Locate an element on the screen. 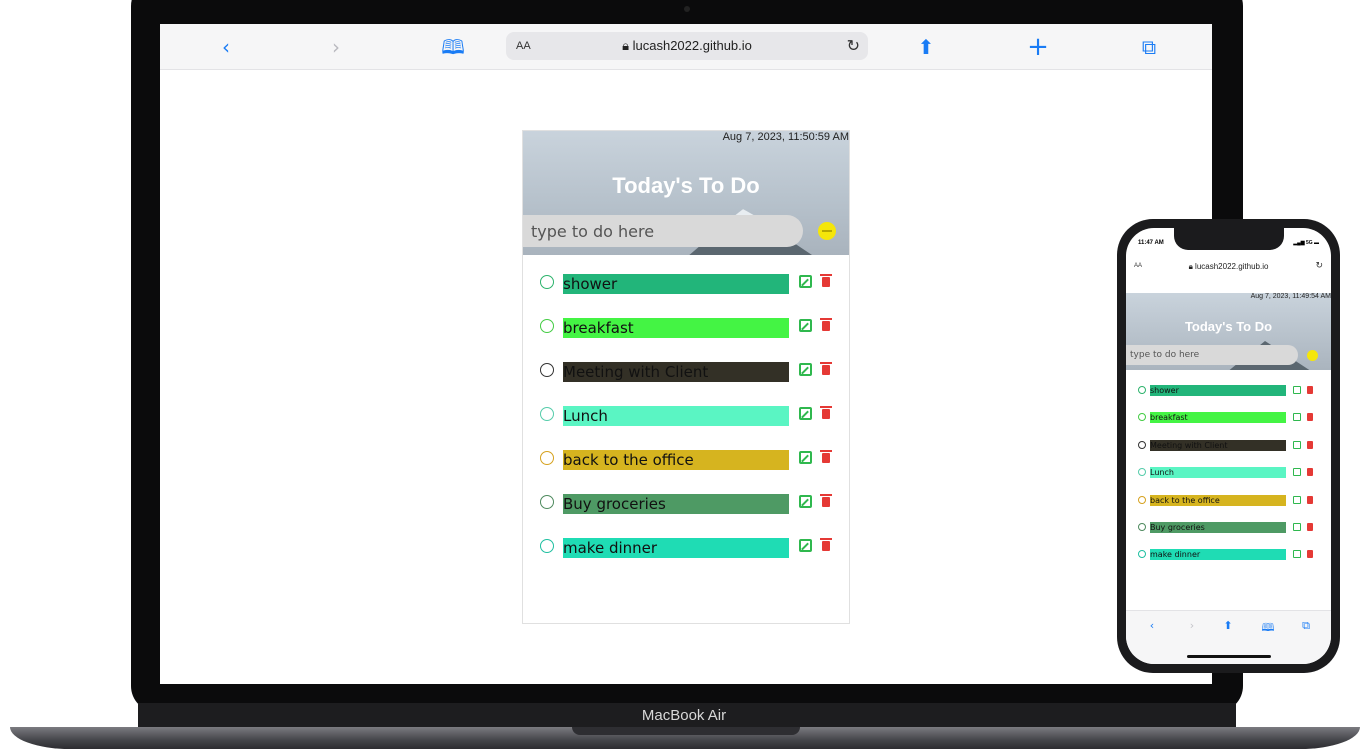 This screenshot has width=1368, height=749. todo-row: back to the office is located at coordinates (1228, 503).